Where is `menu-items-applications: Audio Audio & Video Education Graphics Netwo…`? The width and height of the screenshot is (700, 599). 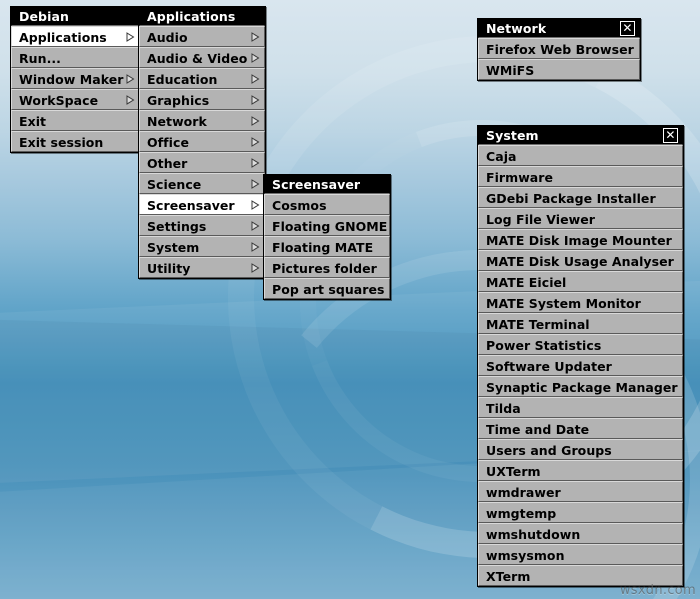
menu-items-applications: Audio Audio & Video Education Graphics Netwo… is located at coordinates (202, 152).